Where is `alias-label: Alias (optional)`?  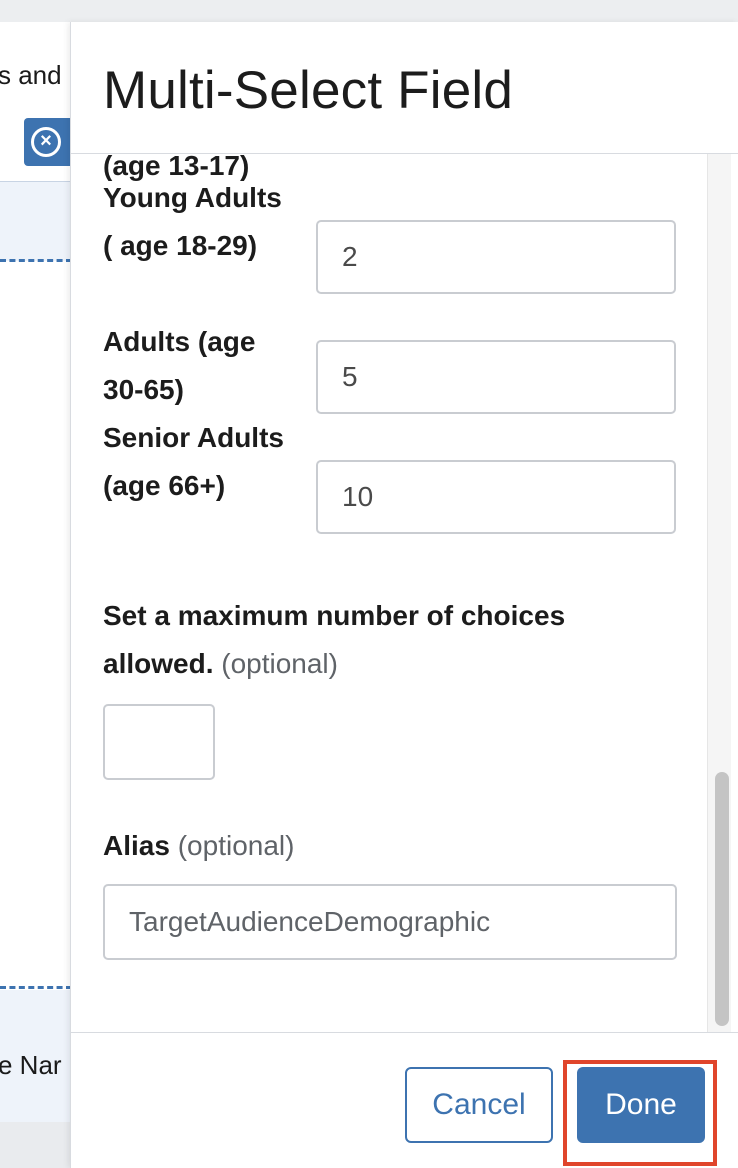
alias-label: Alias (optional) is located at coordinates (198, 846).